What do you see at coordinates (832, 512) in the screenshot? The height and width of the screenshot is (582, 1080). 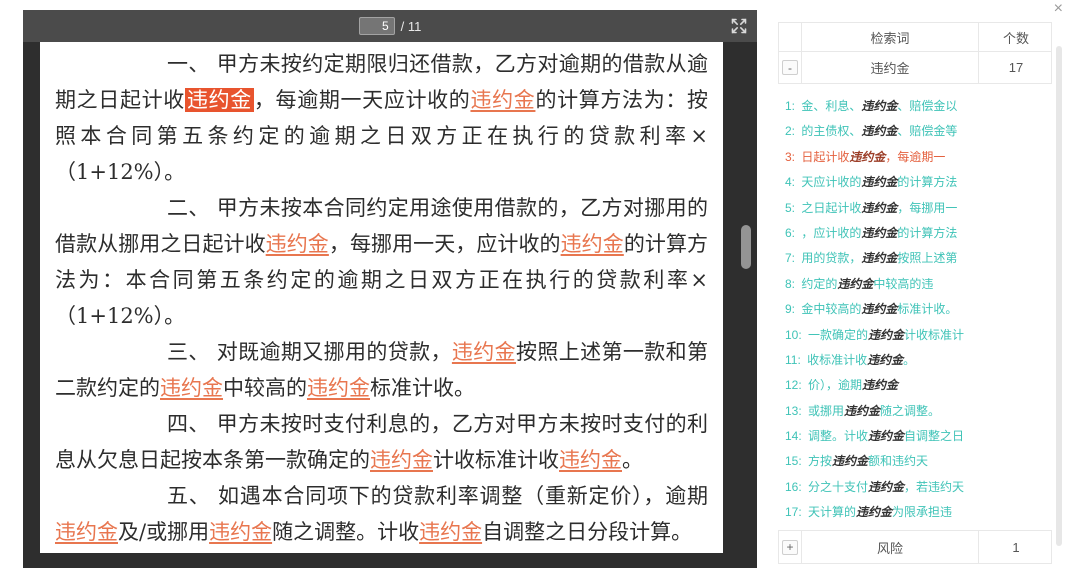 I see `result-context-pre: 天计算的` at bounding box center [832, 512].